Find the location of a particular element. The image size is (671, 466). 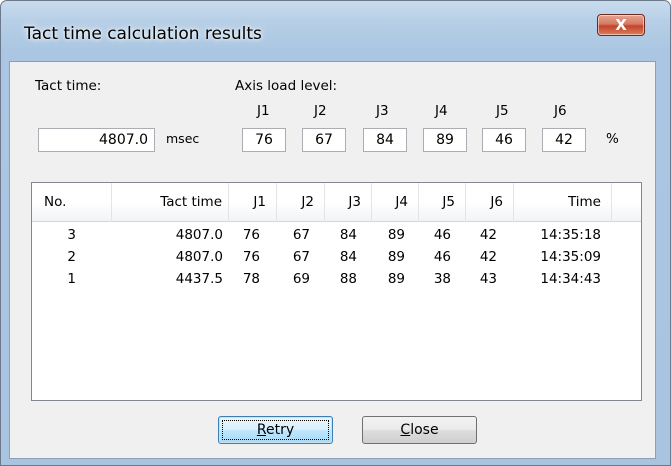

close-icon: X is located at coordinates (621, 25).